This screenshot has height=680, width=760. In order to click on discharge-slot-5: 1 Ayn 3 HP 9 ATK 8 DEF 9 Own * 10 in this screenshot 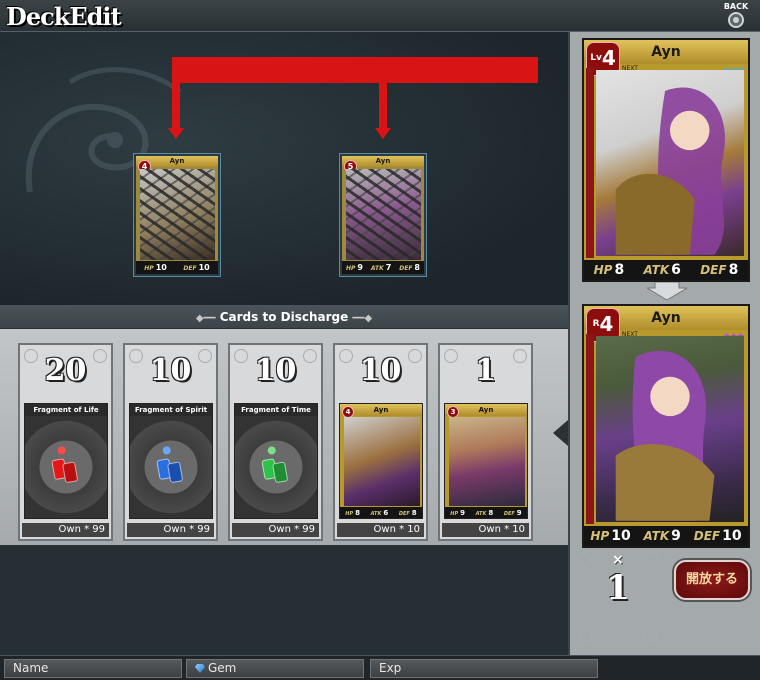, I will do `click(485, 442)`.